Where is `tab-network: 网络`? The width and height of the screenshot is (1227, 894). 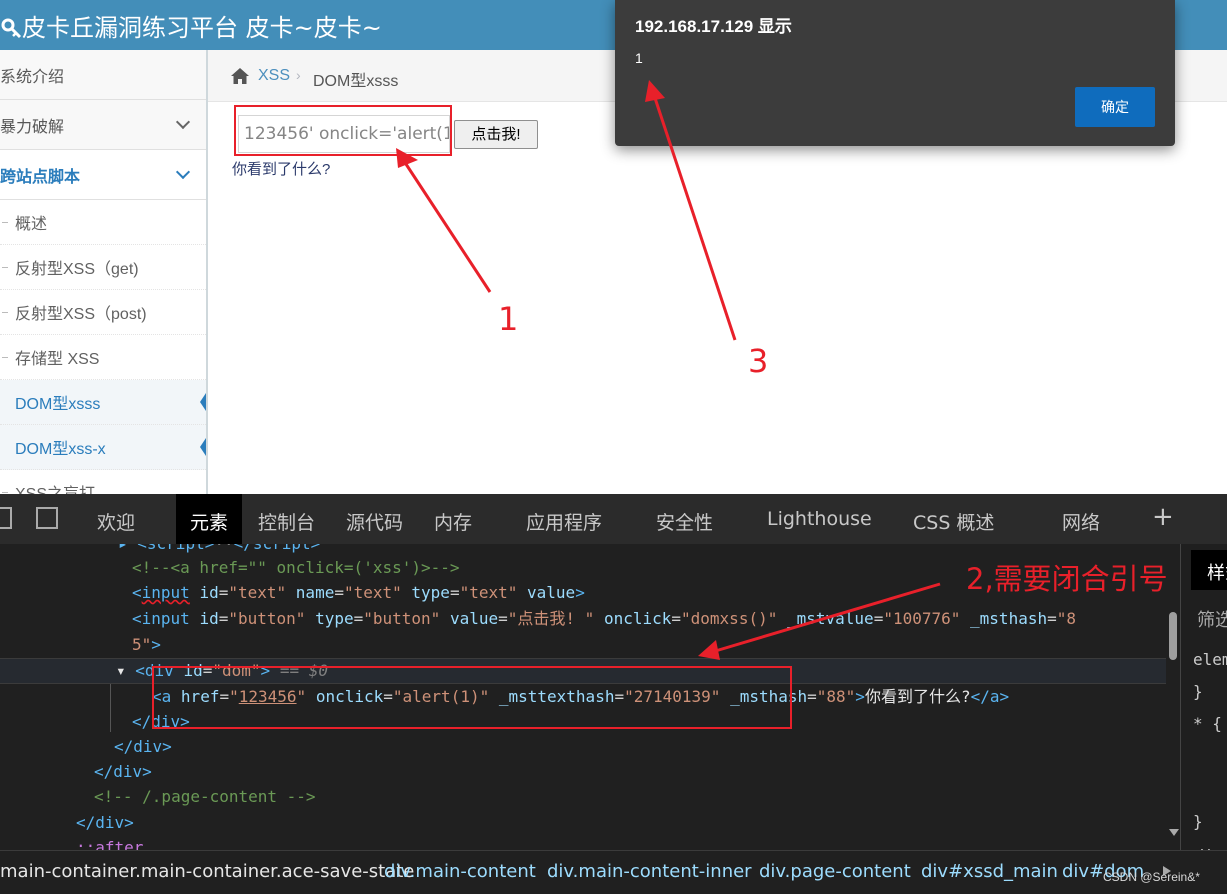
tab-network: 网络 is located at coordinates (1081, 521).